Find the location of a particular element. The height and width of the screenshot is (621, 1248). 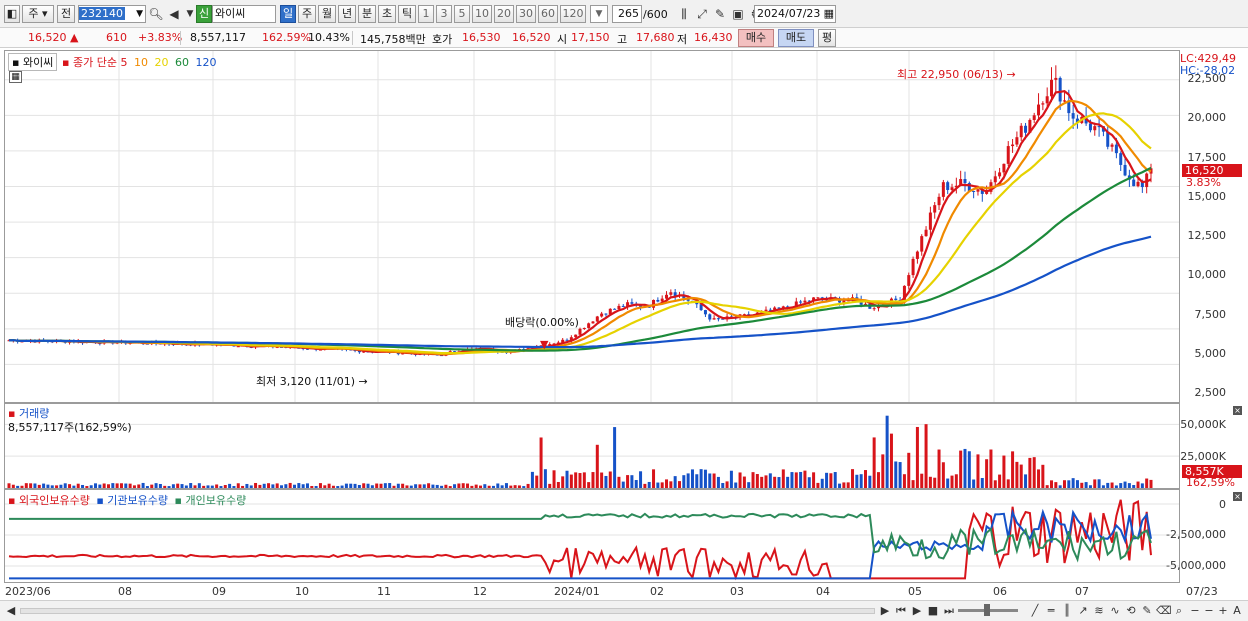

custom-interval-dropdown-icon: ▼ is located at coordinates (599, 14).